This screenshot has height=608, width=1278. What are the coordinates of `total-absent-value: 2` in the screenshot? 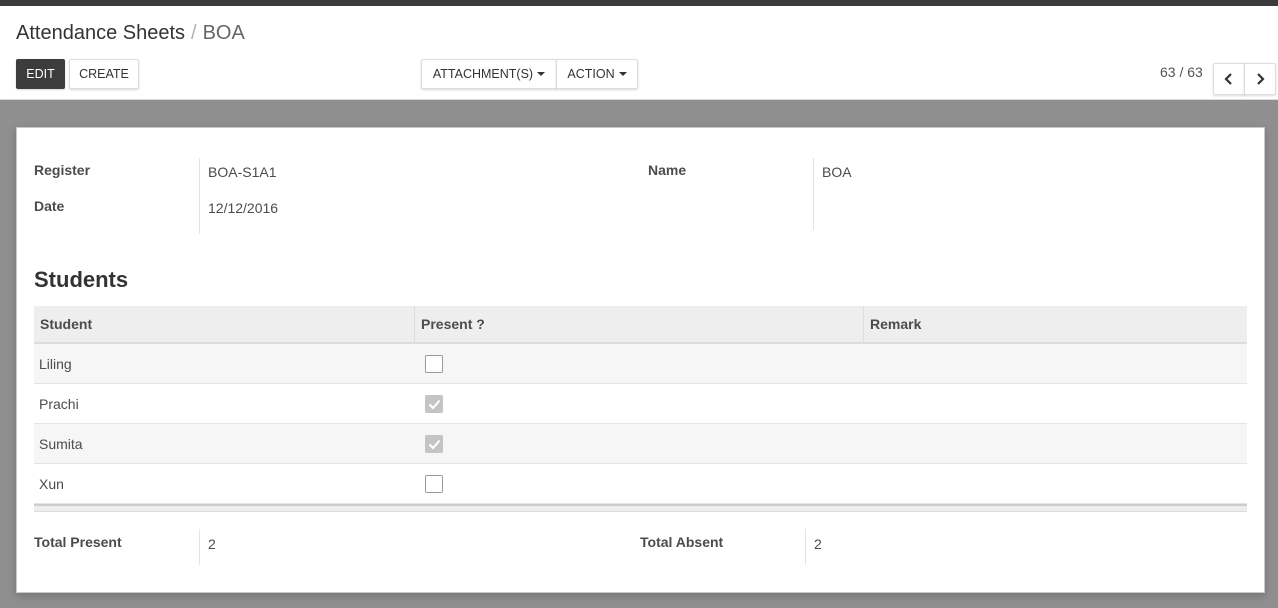 It's located at (818, 544).